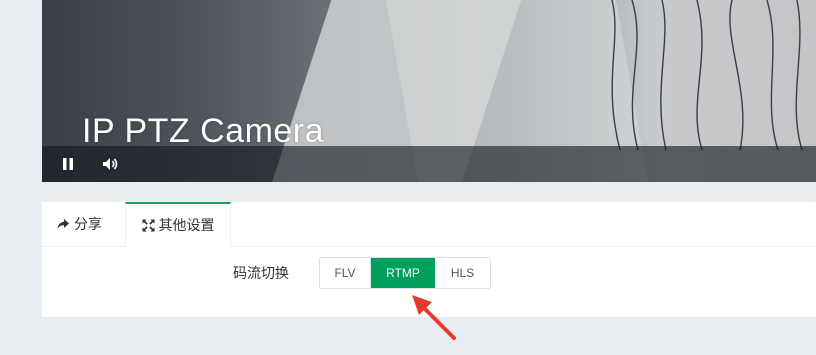 The width and height of the screenshot is (816, 355). I want to click on stream-option-flv: FLV, so click(345, 273).